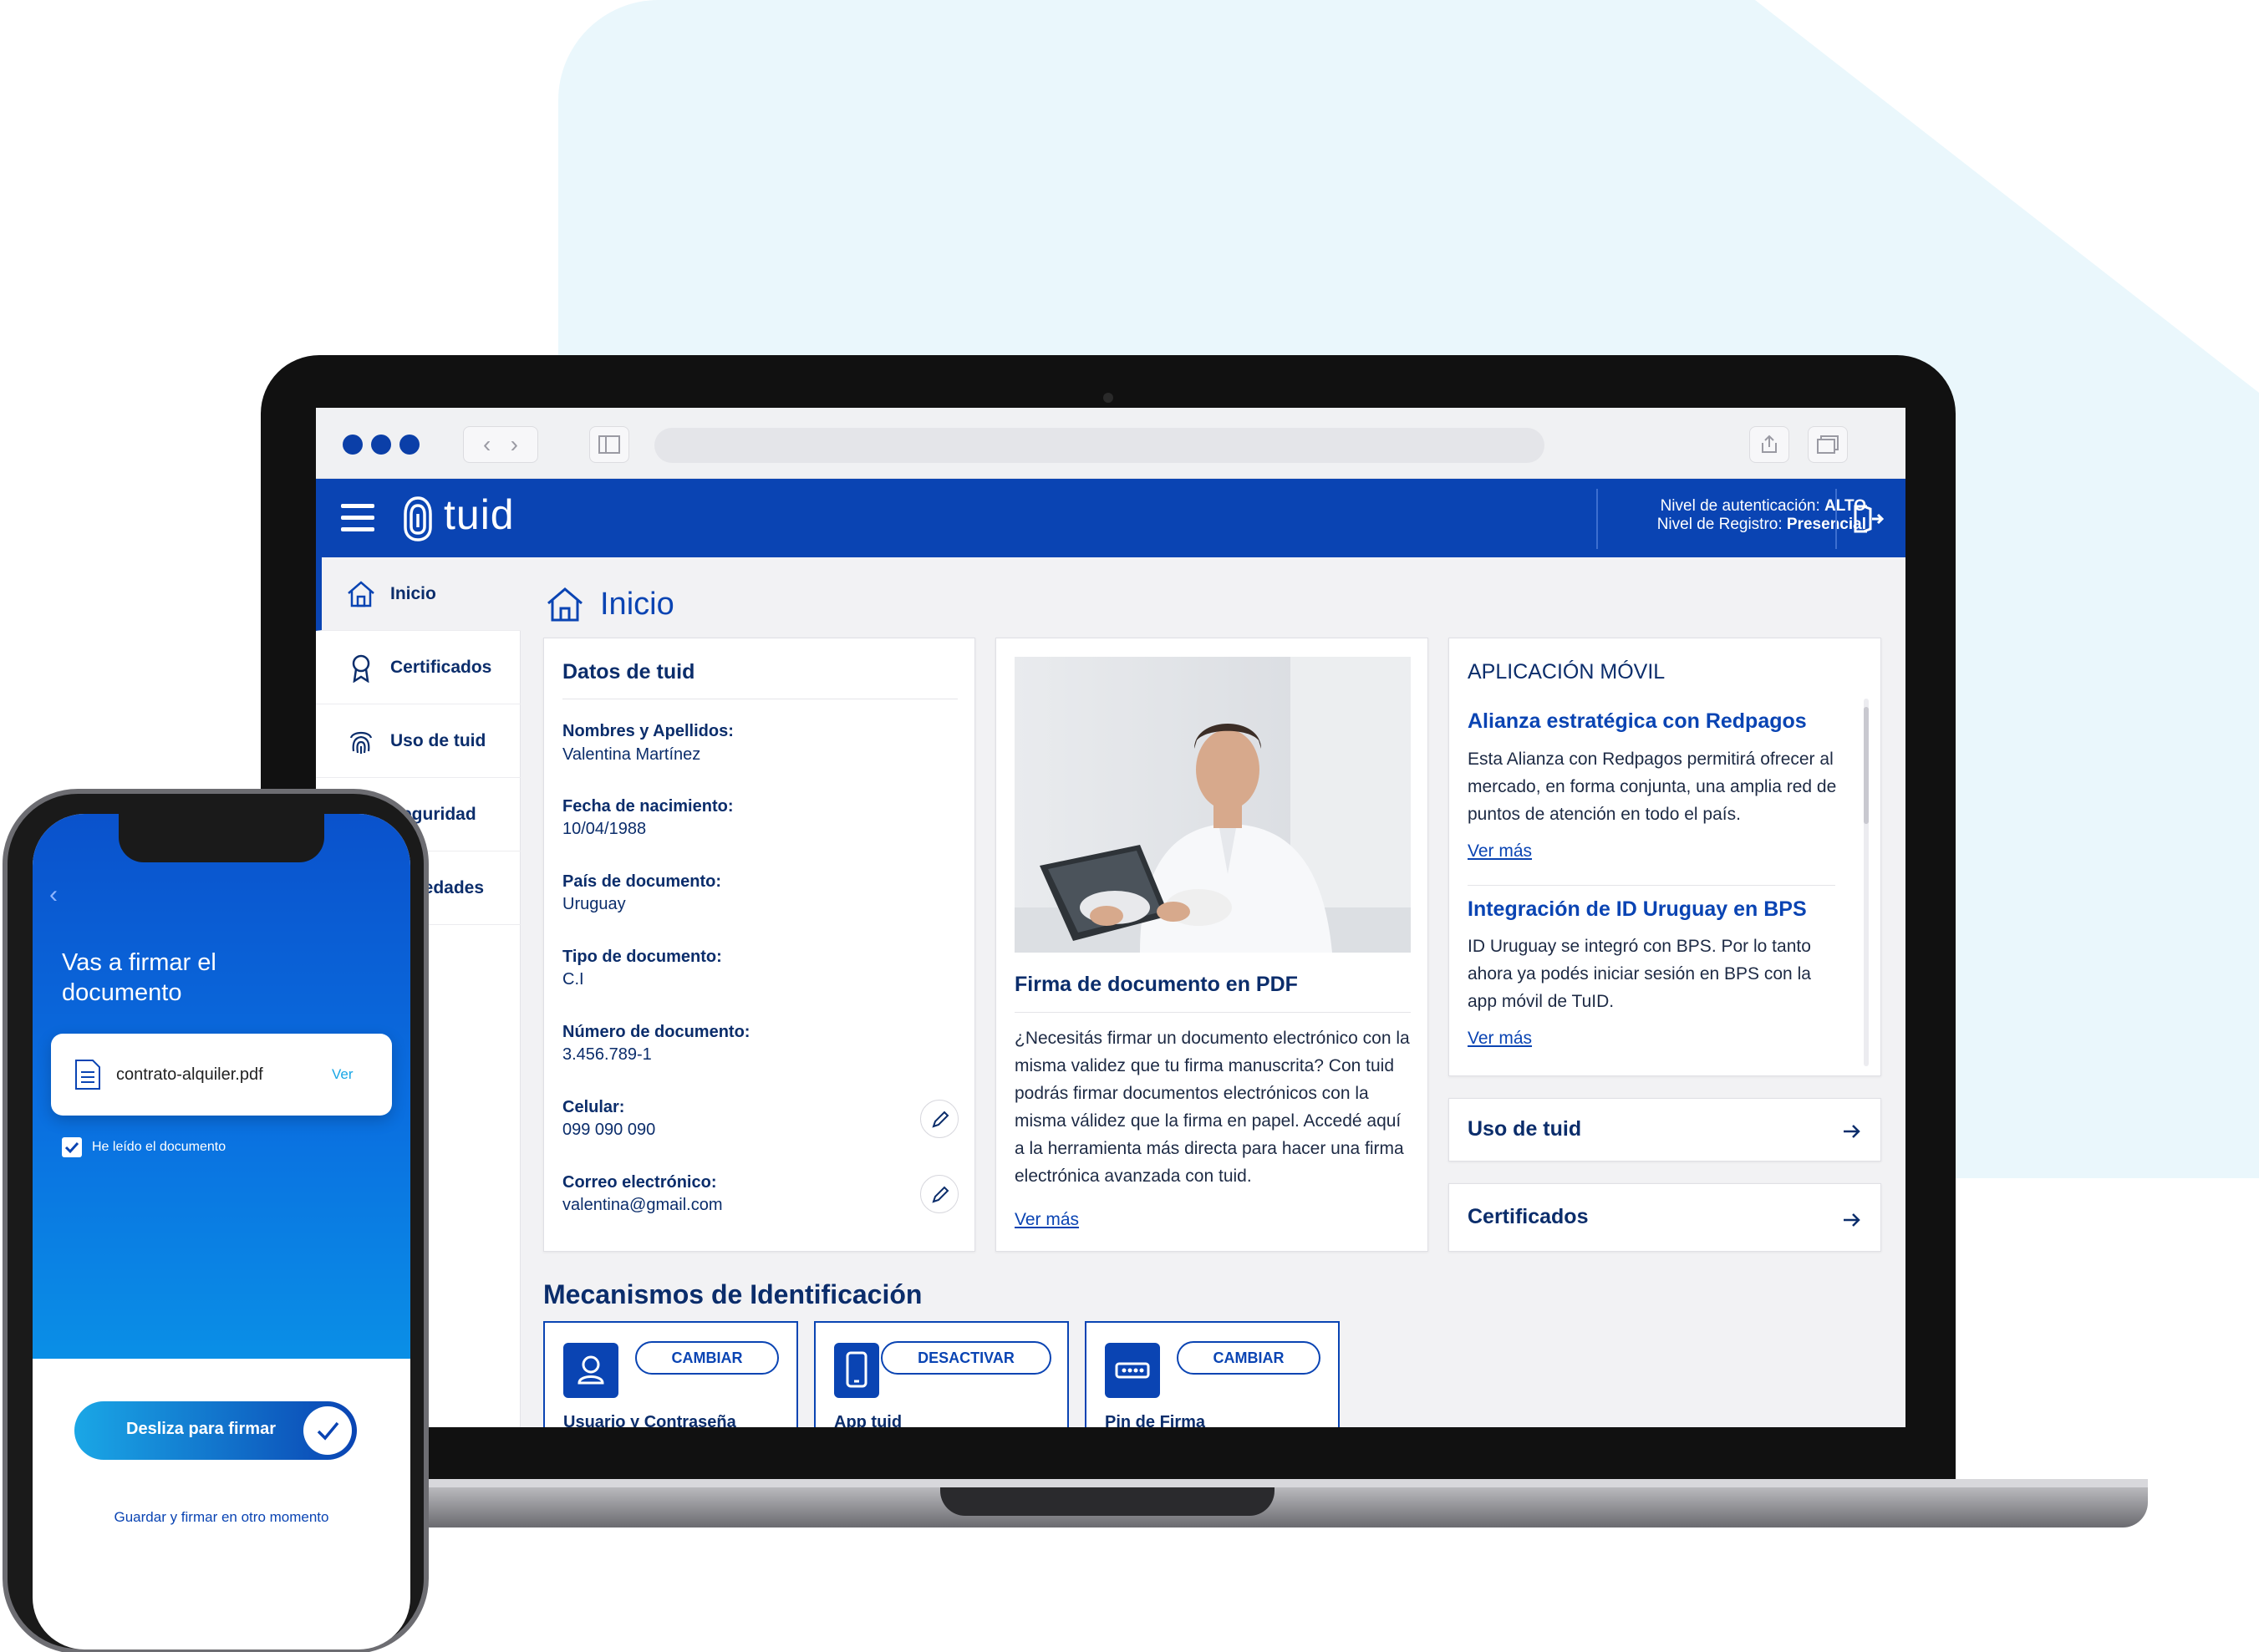  I want to click on swipe-knob, so click(327, 1431).